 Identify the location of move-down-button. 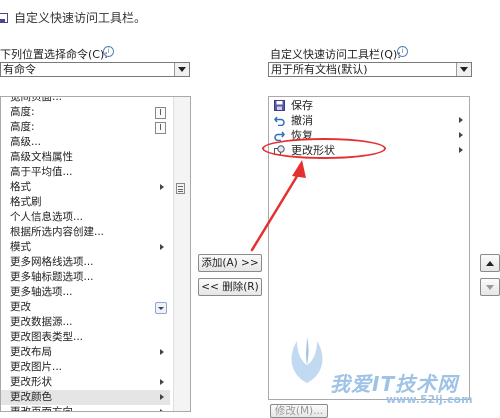
(490, 287).